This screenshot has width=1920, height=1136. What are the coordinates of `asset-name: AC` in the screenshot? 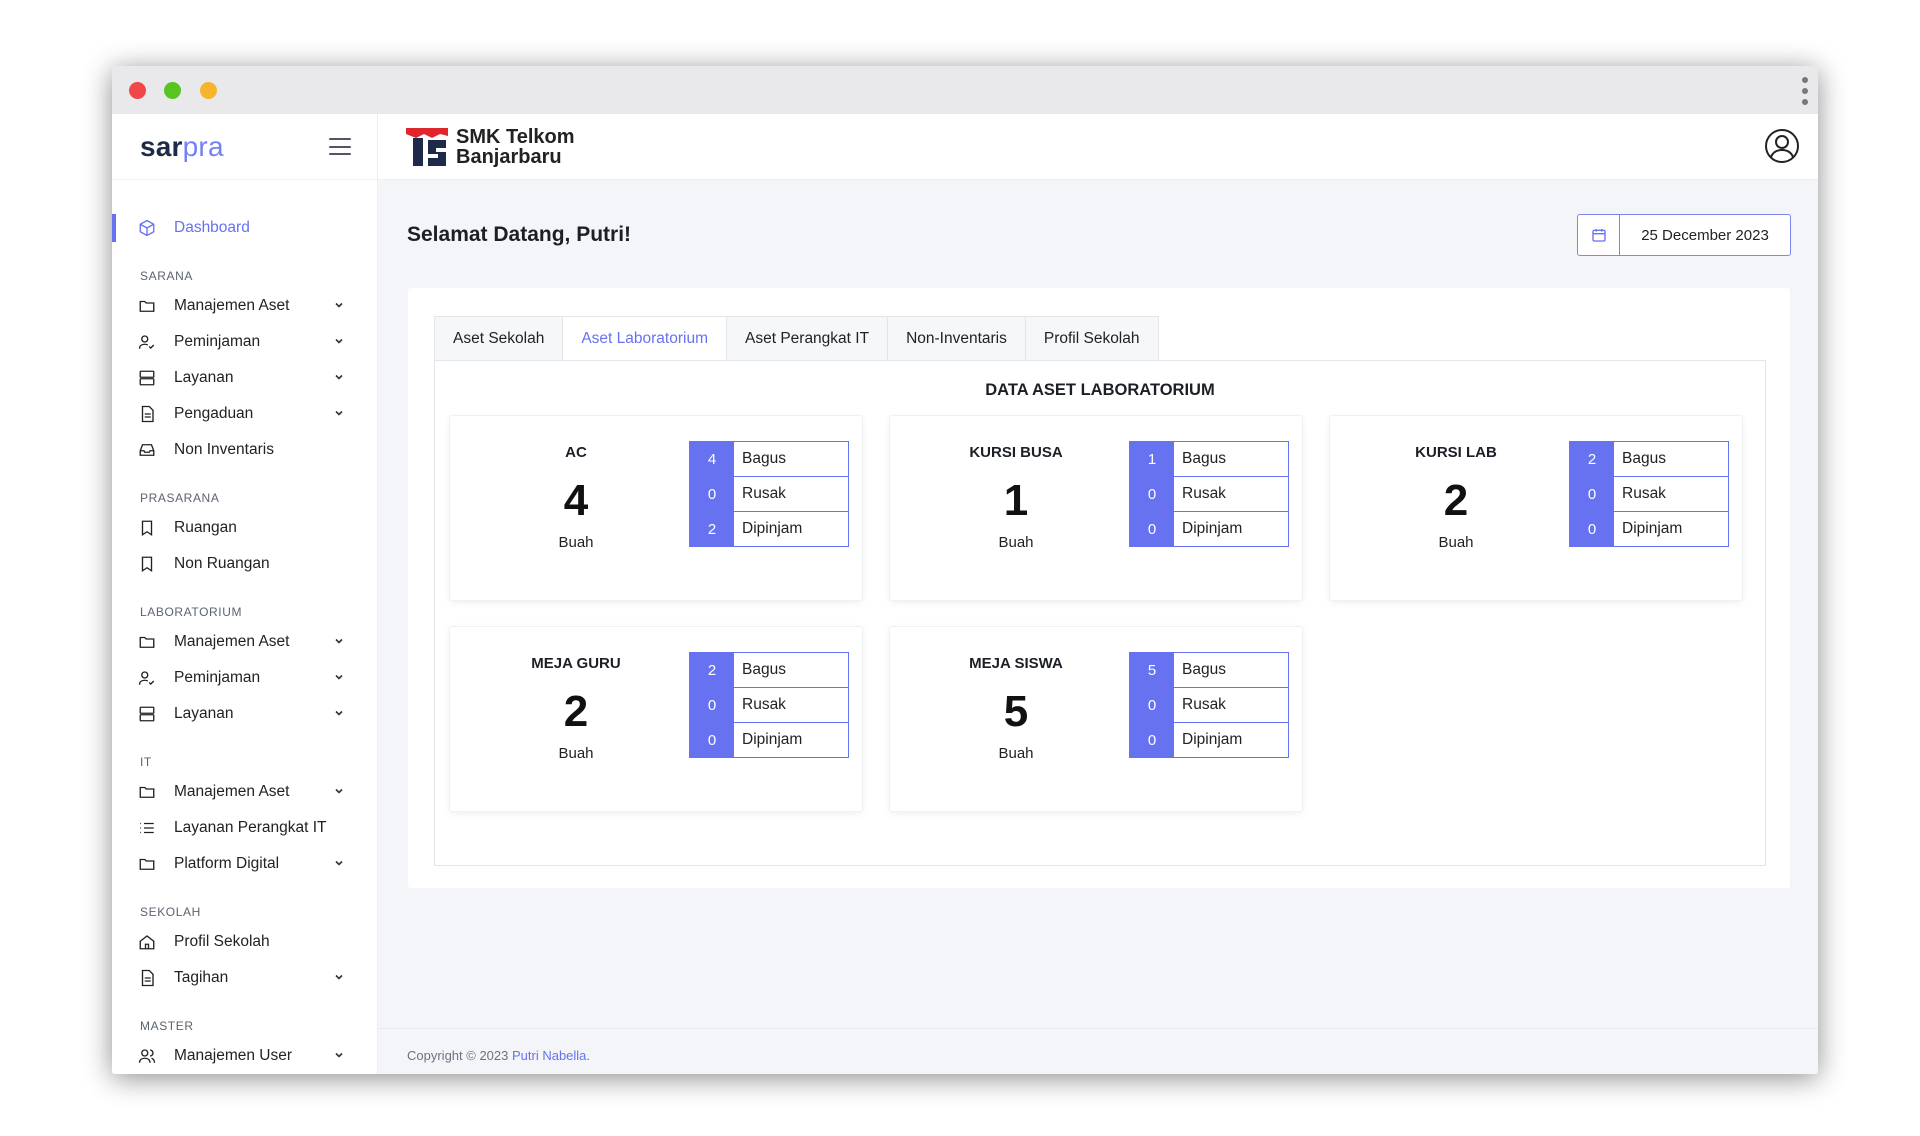 It's located at (576, 452).